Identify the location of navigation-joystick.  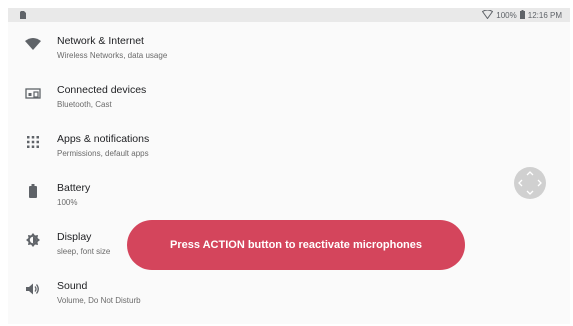
(530, 183).